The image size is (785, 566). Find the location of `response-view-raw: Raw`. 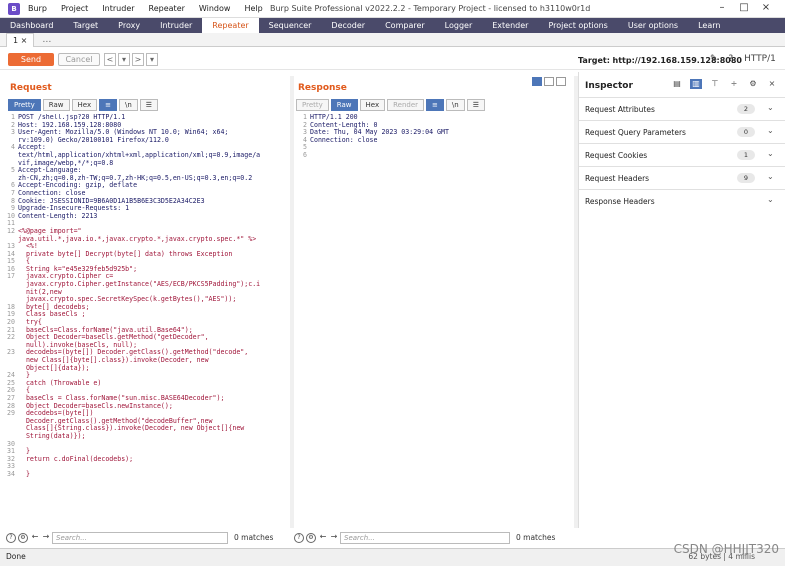

response-view-raw: Raw is located at coordinates (344, 105).